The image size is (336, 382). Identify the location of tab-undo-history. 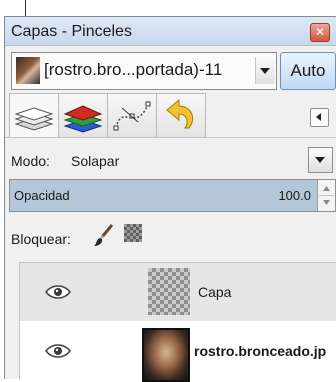
(181, 115).